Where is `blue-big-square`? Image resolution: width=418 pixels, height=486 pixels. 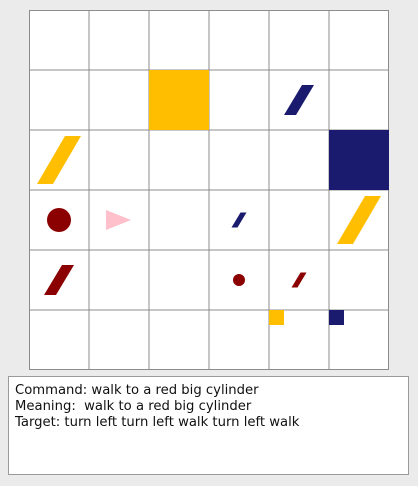 blue-big-square is located at coordinates (359, 160).